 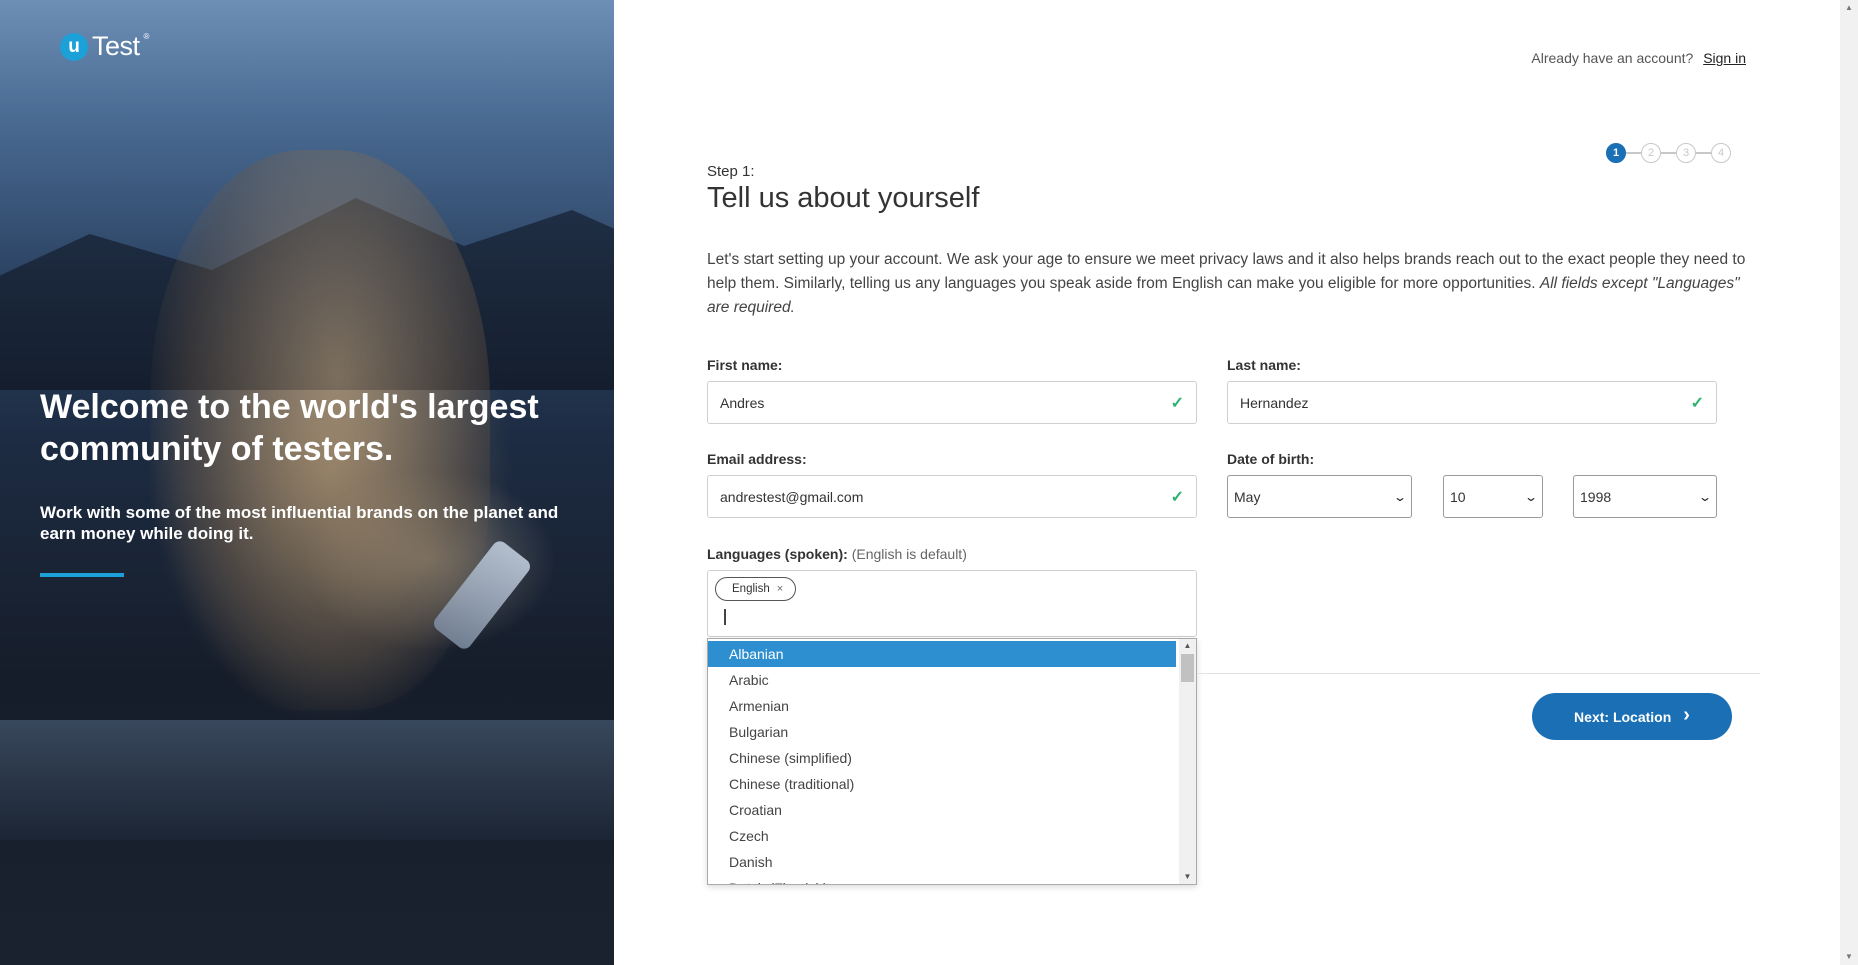 What do you see at coordinates (942, 758) in the screenshot?
I see `language-option: Chinese (simplified)` at bounding box center [942, 758].